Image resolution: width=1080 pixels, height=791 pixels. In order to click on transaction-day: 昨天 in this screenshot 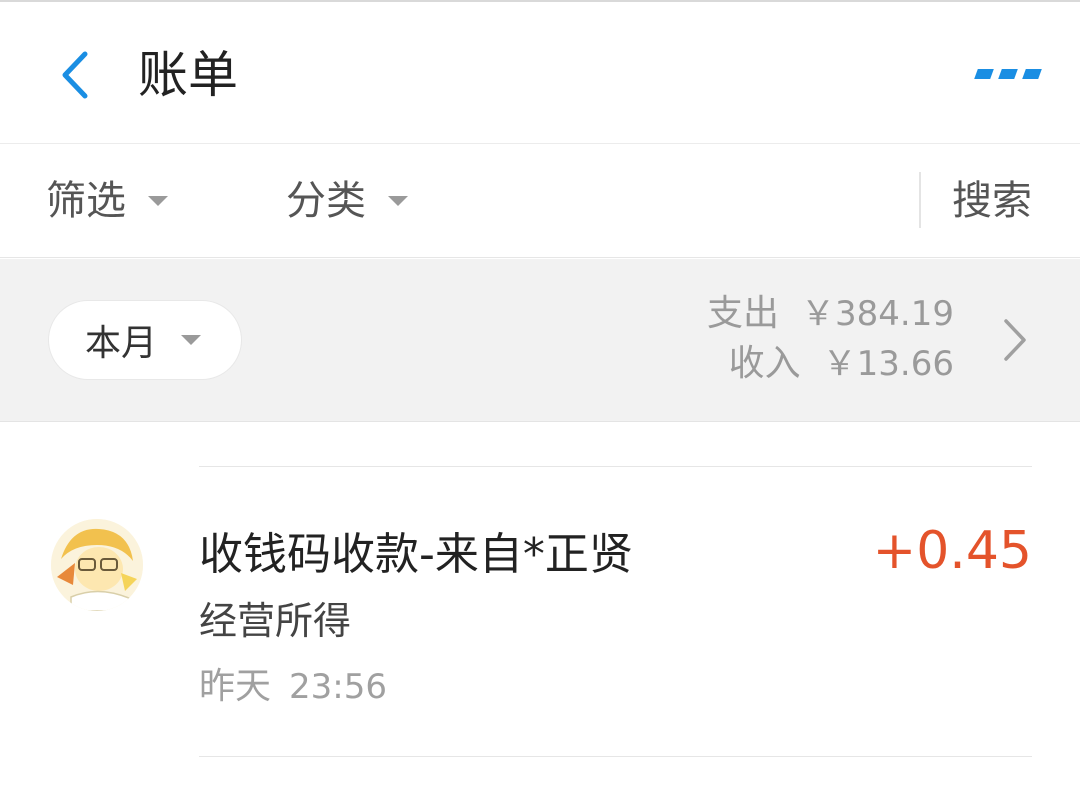, I will do `click(235, 686)`.